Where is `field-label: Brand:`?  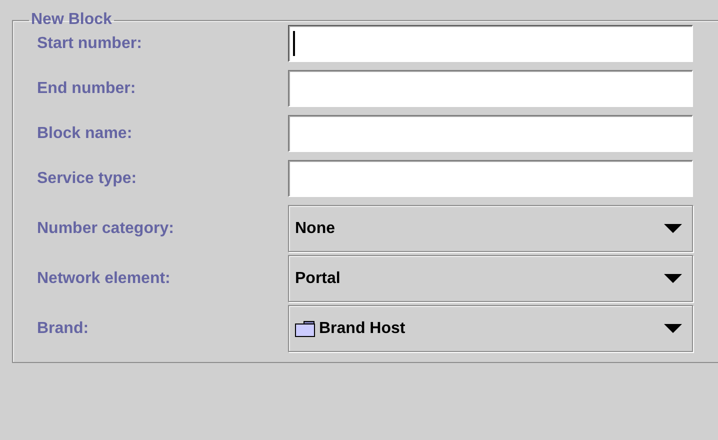 field-label: Brand: is located at coordinates (63, 329).